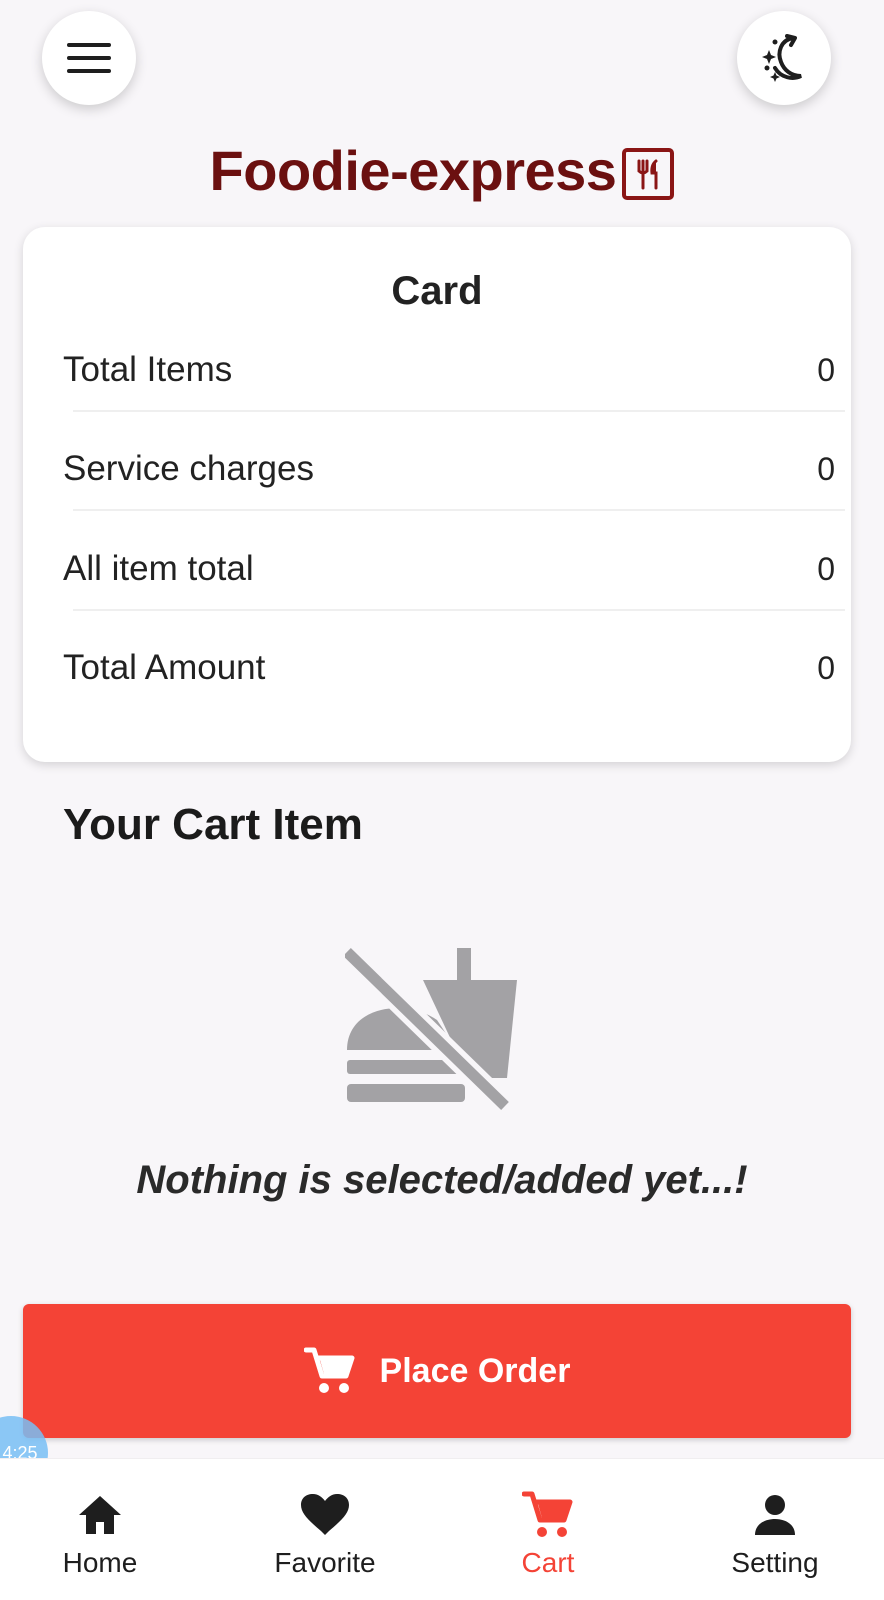 The image size is (884, 1600). I want to click on home-icon, so click(100, 1515).